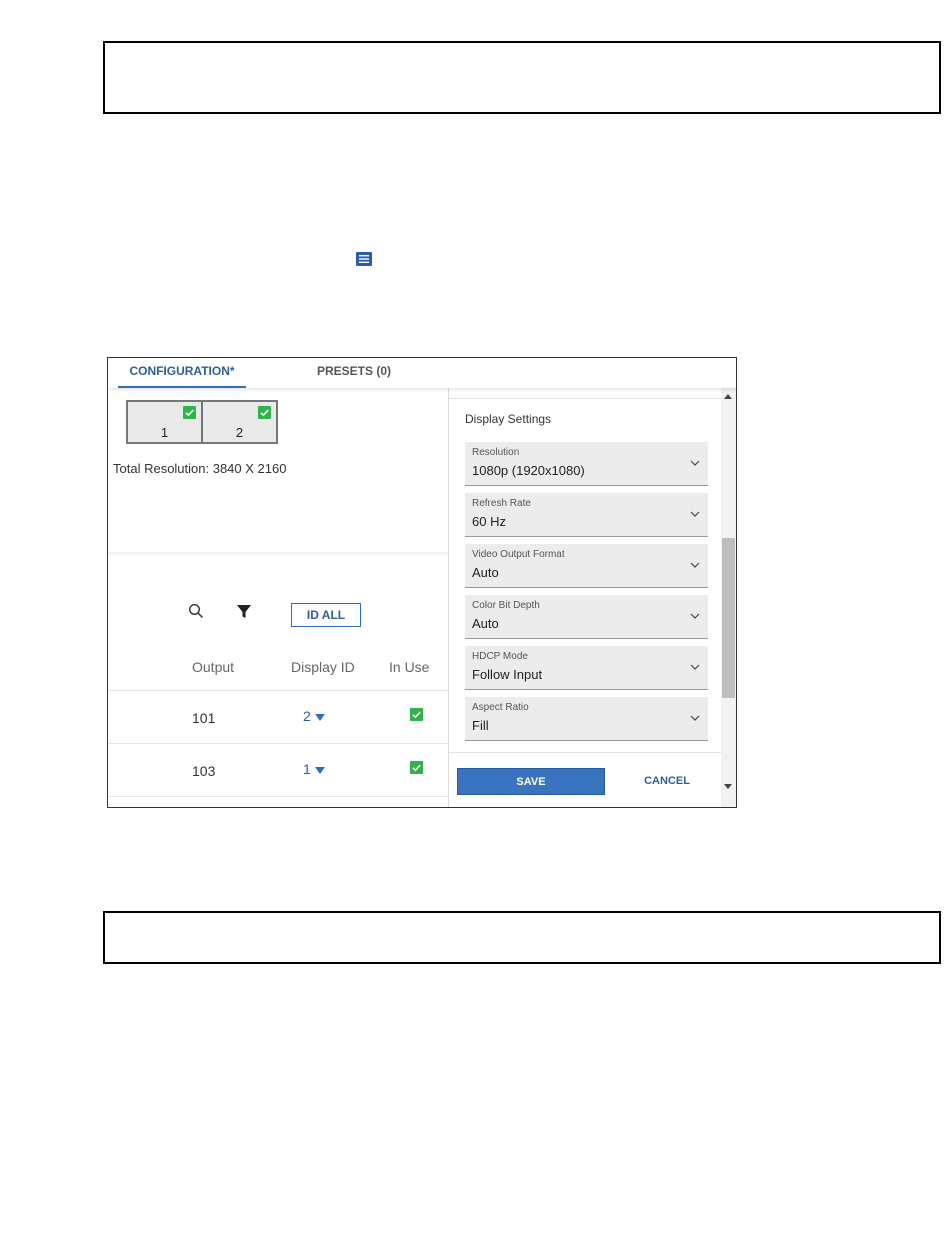 This screenshot has height=1260, width=950. What do you see at coordinates (165, 422) in the screenshot?
I see `wall-tile-1: 1` at bounding box center [165, 422].